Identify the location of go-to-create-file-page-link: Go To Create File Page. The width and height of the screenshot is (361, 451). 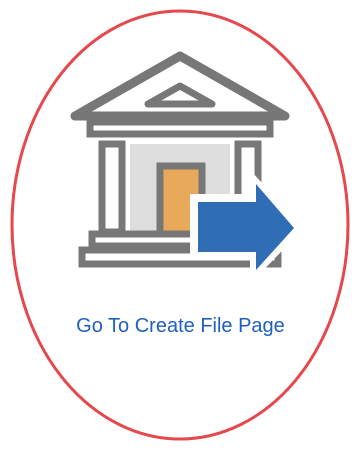
(180, 326).